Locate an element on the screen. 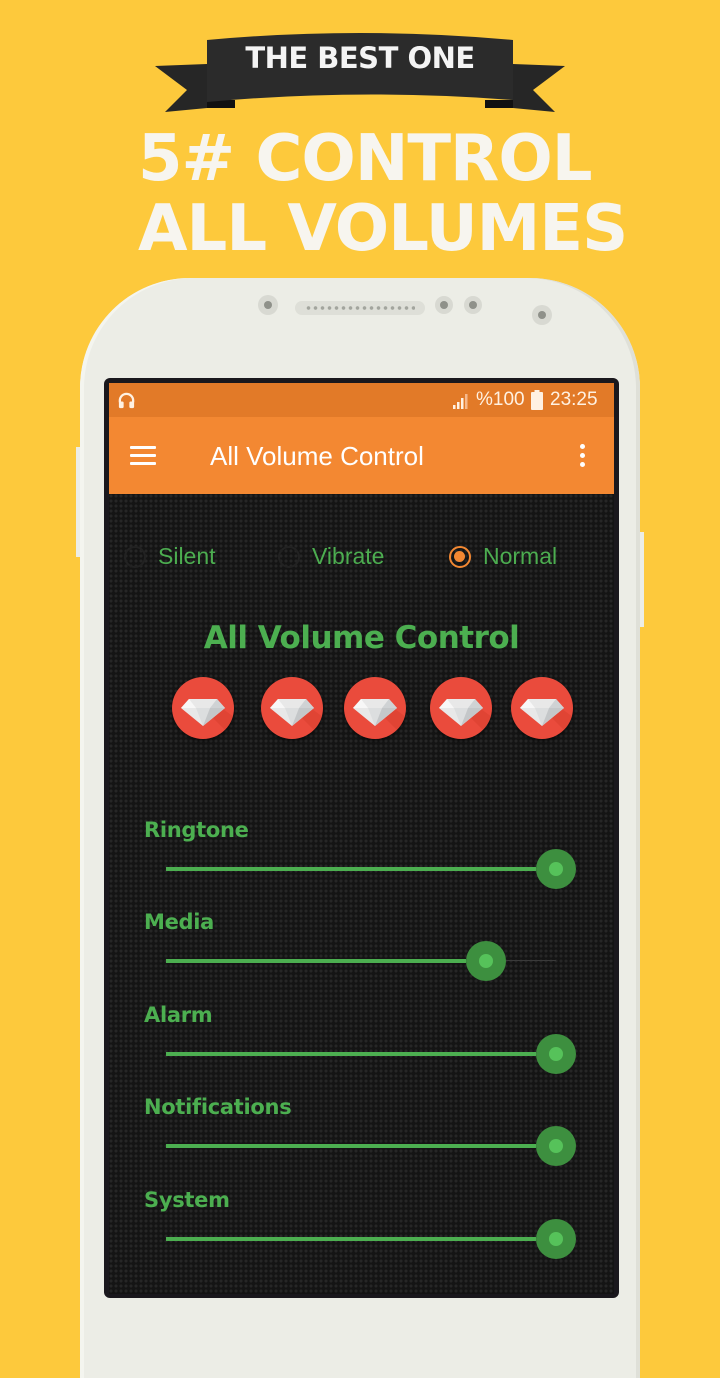  battery-percent: %100 is located at coordinates (500, 399).